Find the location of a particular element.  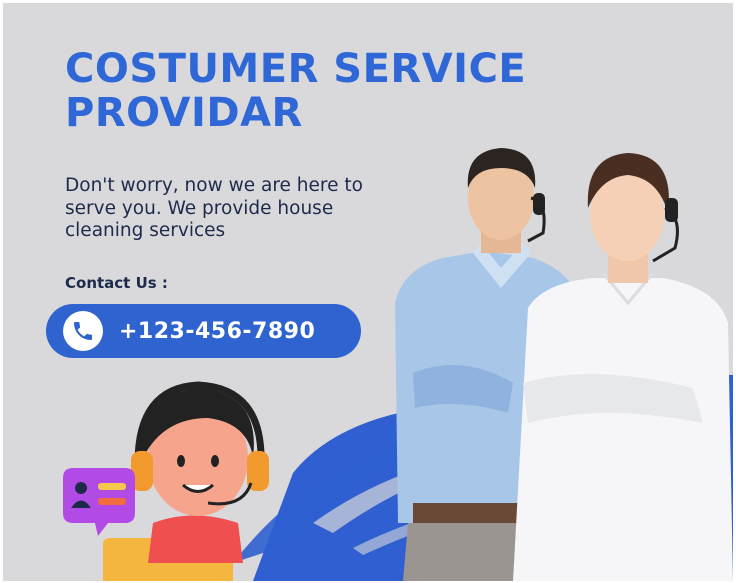

phone-number: +123-456-7890 is located at coordinates (217, 331).